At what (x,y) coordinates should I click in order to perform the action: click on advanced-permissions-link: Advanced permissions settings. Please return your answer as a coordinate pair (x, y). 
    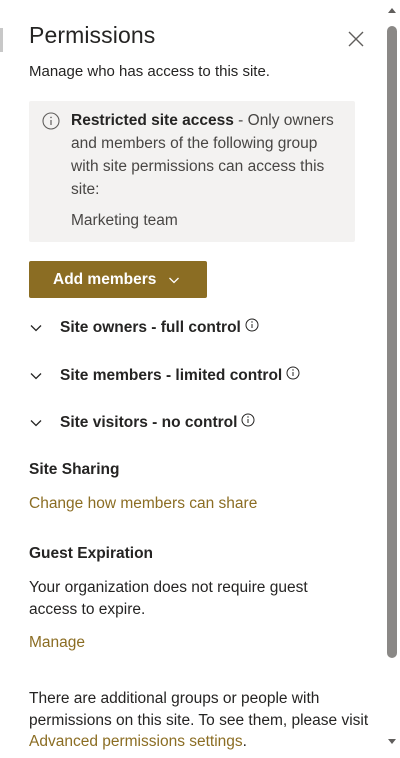
    Looking at the image, I should click on (136, 741).